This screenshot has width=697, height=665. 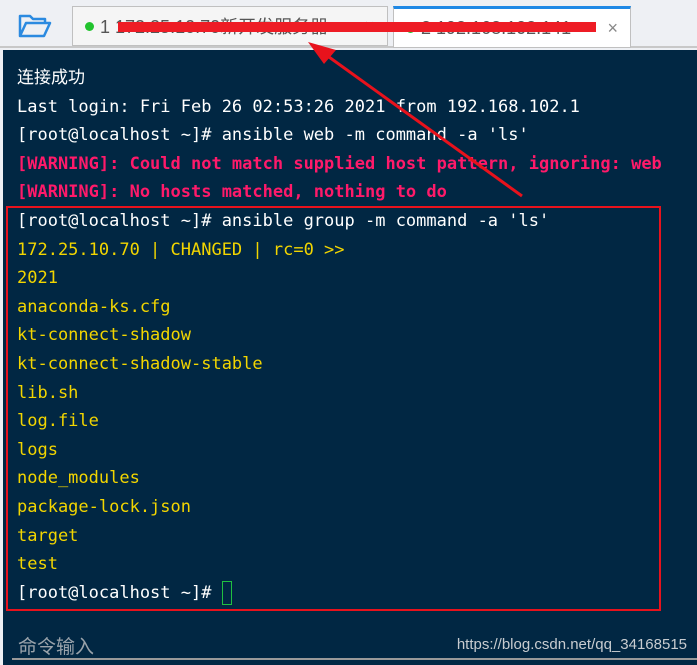 I want to click on folder-icon, so click(x=35, y=25).